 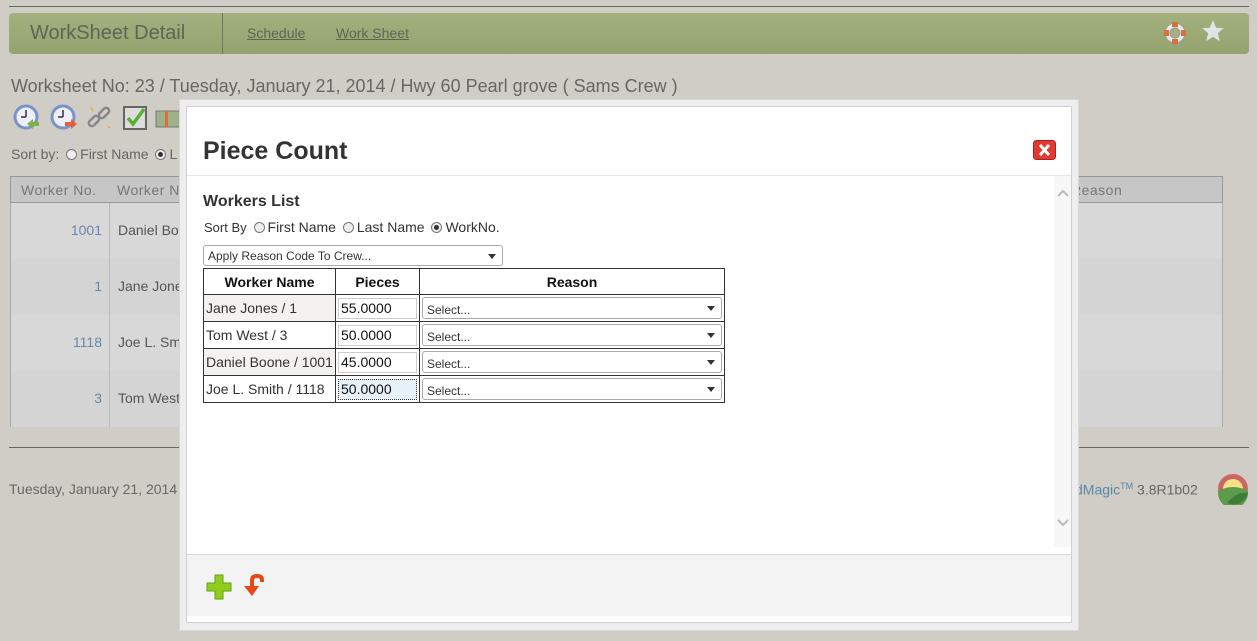 I want to click on header-divider, so click(x=222, y=33).